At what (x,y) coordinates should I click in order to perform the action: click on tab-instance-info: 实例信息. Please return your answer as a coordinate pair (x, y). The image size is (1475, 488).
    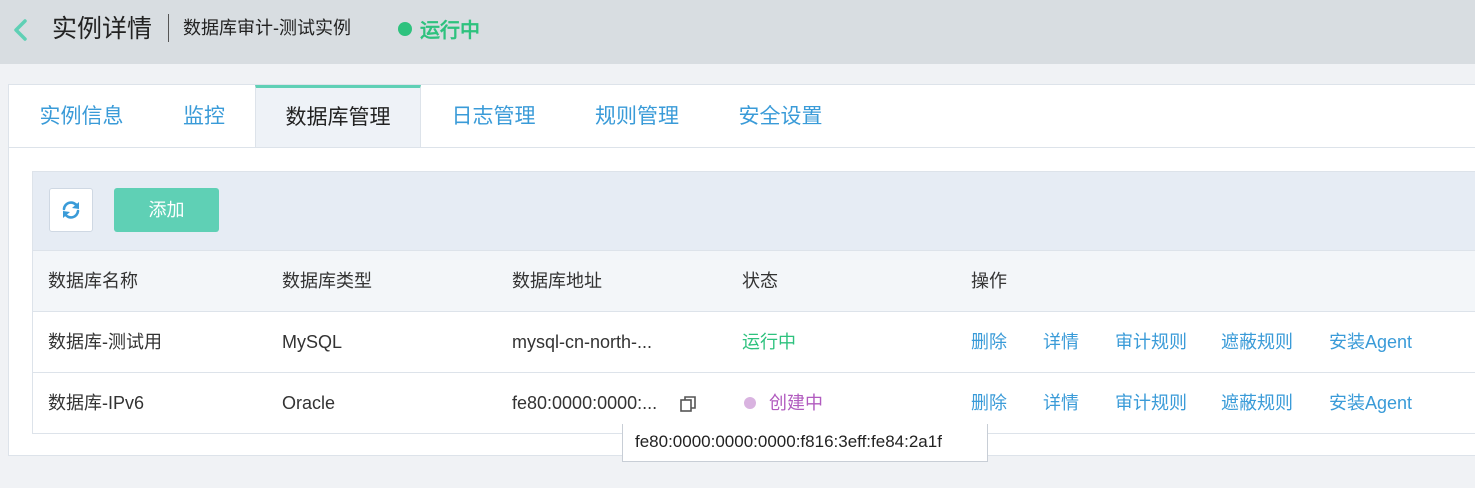
    Looking at the image, I should click on (81, 116).